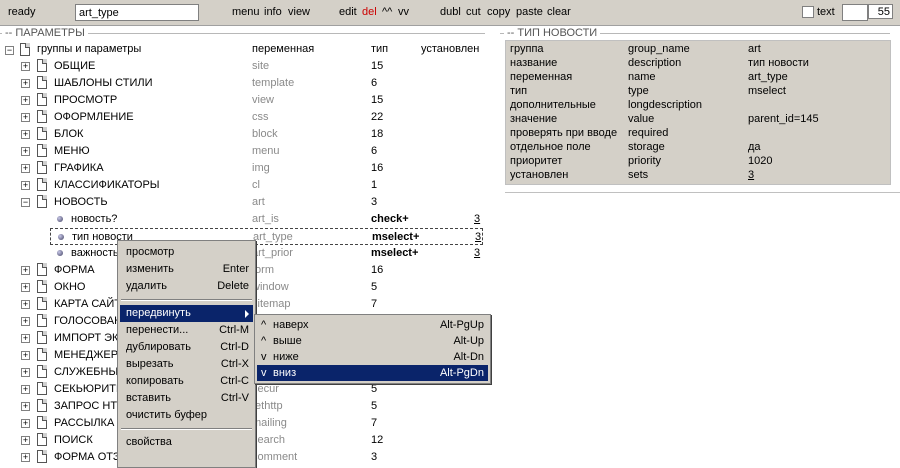 This screenshot has height=468, width=900. What do you see at coordinates (186, 347) in the screenshot?
I see `menu-item: дублировать Ctrl-D` at bounding box center [186, 347].